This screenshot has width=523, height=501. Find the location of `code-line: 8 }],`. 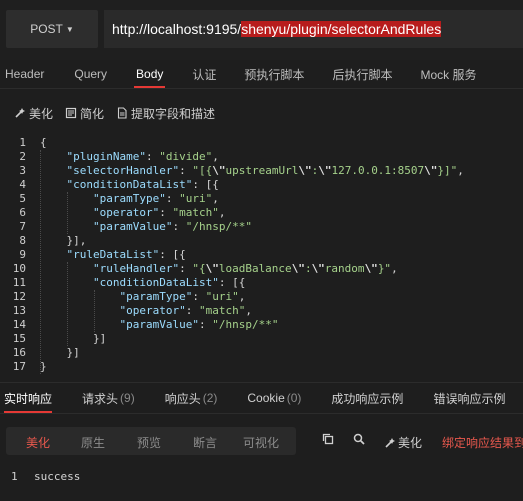

code-line: 8 }], is located at coordinates (261, 241).